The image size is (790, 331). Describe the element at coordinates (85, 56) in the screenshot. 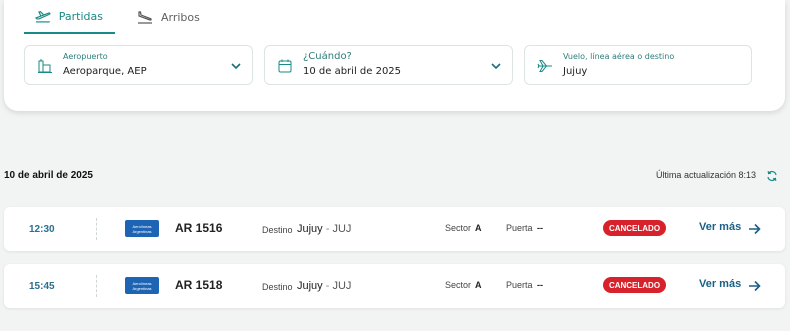

I see `airport-label: Aeropuerto` at that location.